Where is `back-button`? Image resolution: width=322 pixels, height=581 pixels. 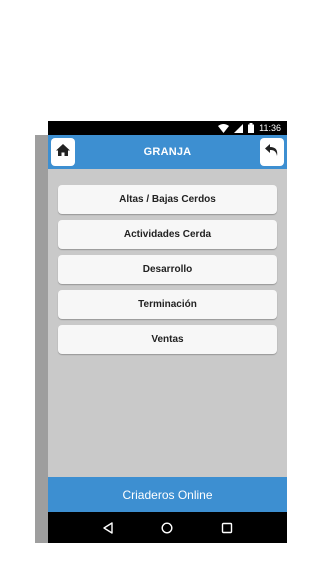 back-button is located at coordinates (272, 152).